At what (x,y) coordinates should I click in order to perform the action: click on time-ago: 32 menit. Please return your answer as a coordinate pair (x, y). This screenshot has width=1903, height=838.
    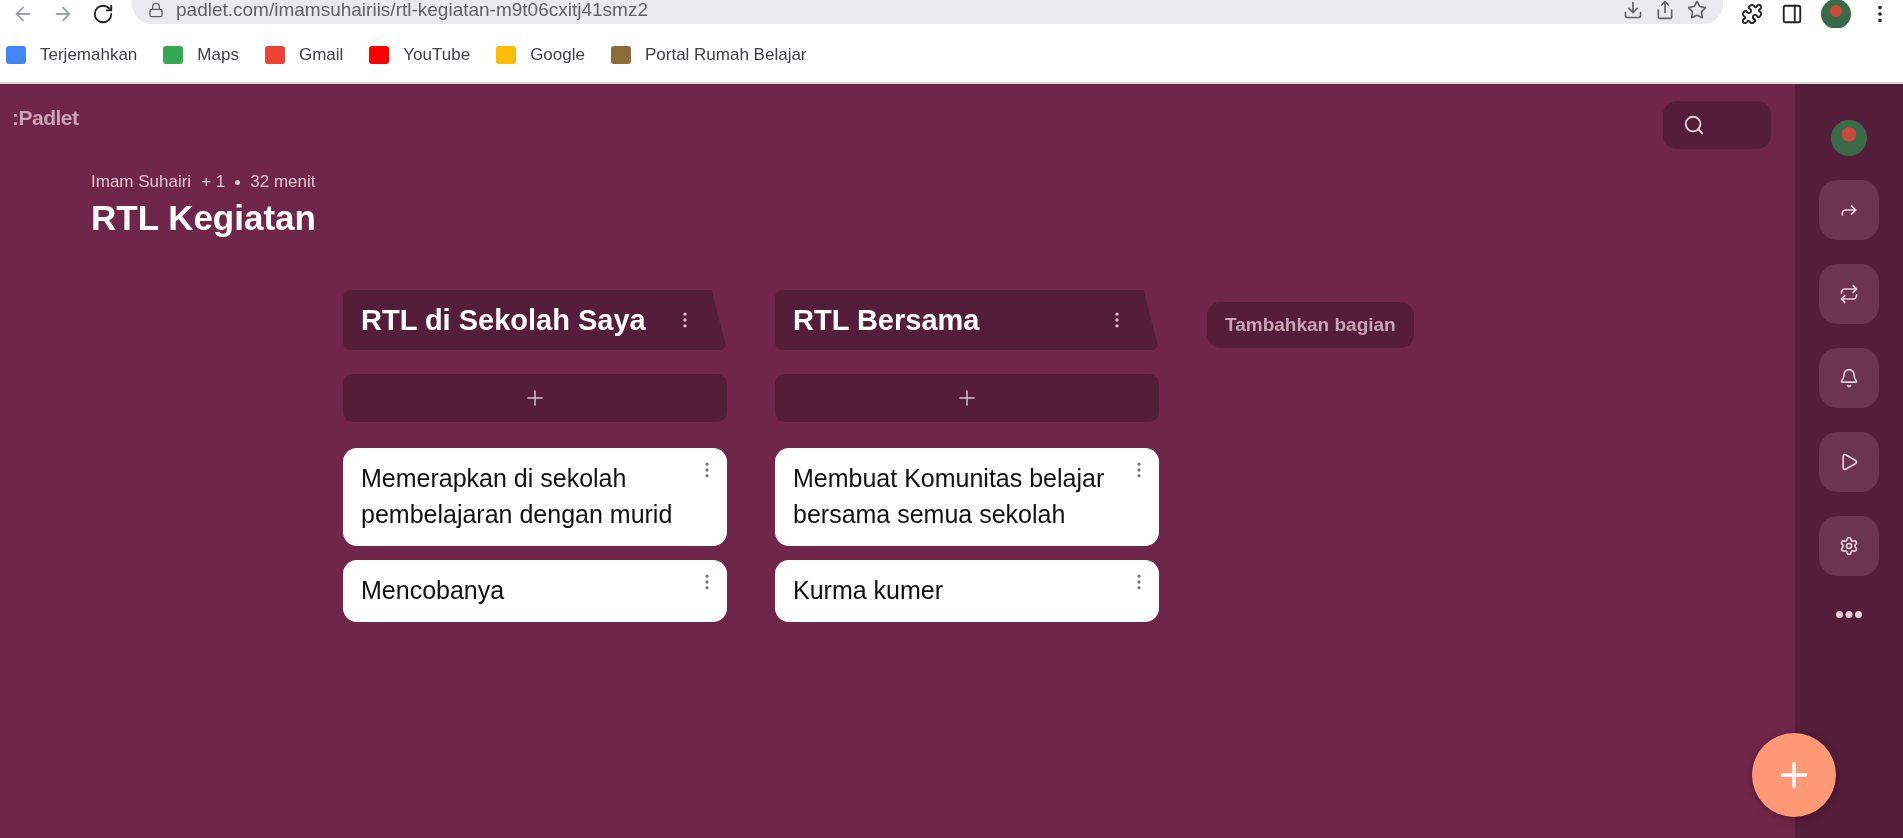
    Looking at the image, I should click on (283, 182).